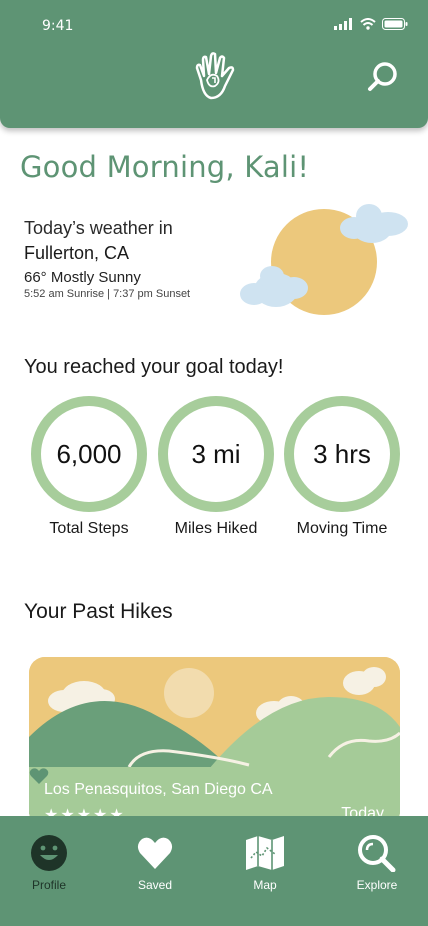 The width and height of the screenshot is (428, 926). What do you see at coordinates (265, 885) in the screenshot?
I see `nav-label-map: Map` at bounding box center [265, 885].